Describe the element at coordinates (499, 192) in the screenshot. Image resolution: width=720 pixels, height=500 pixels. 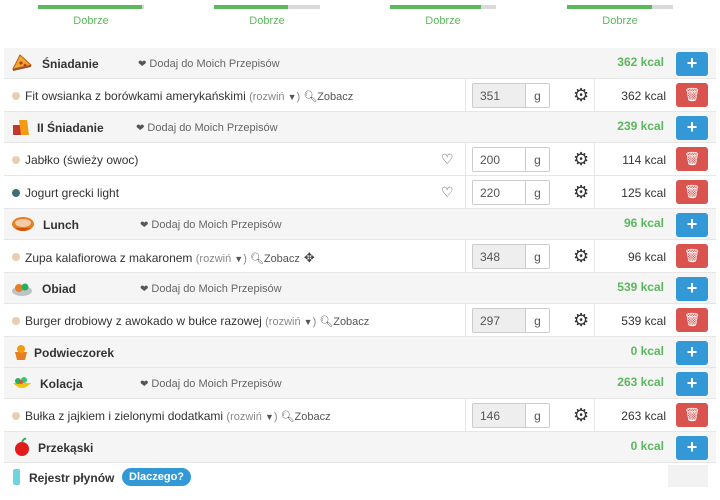
I see `quantity-input: 220` at that location.